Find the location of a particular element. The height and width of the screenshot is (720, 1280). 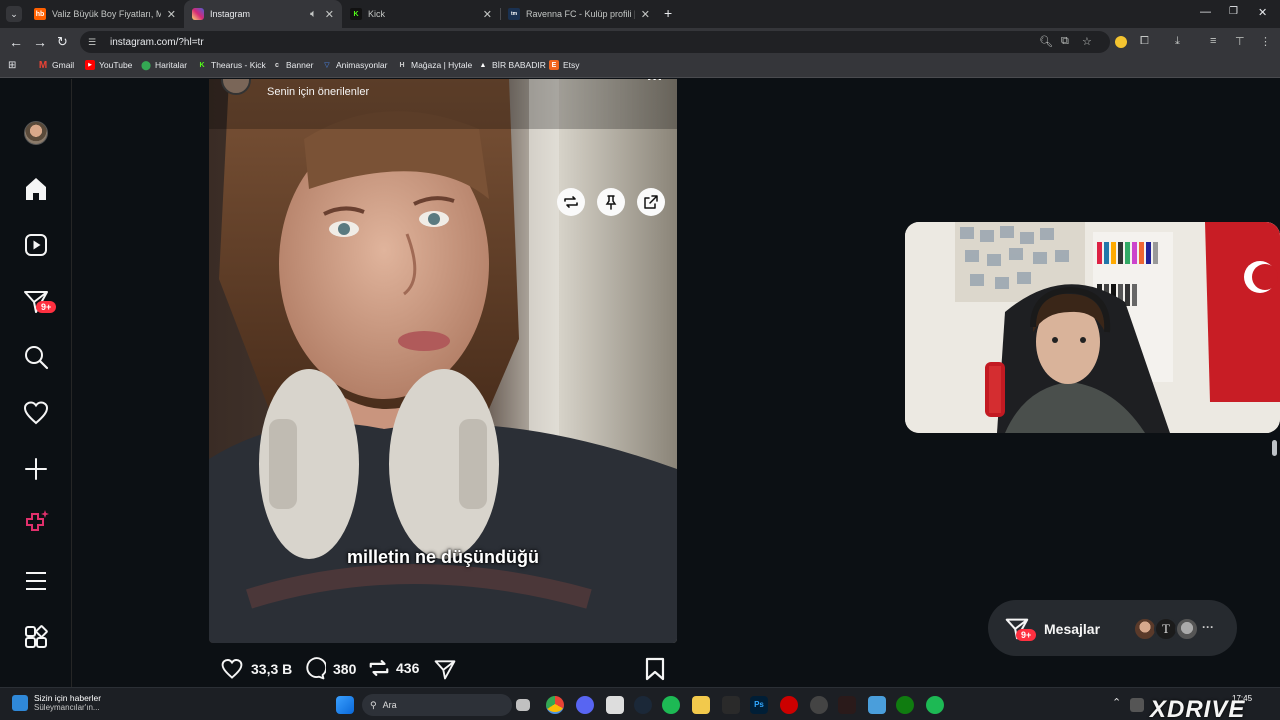

taskbar-search: ⚲ Ara is located at coordinates (437, 705).